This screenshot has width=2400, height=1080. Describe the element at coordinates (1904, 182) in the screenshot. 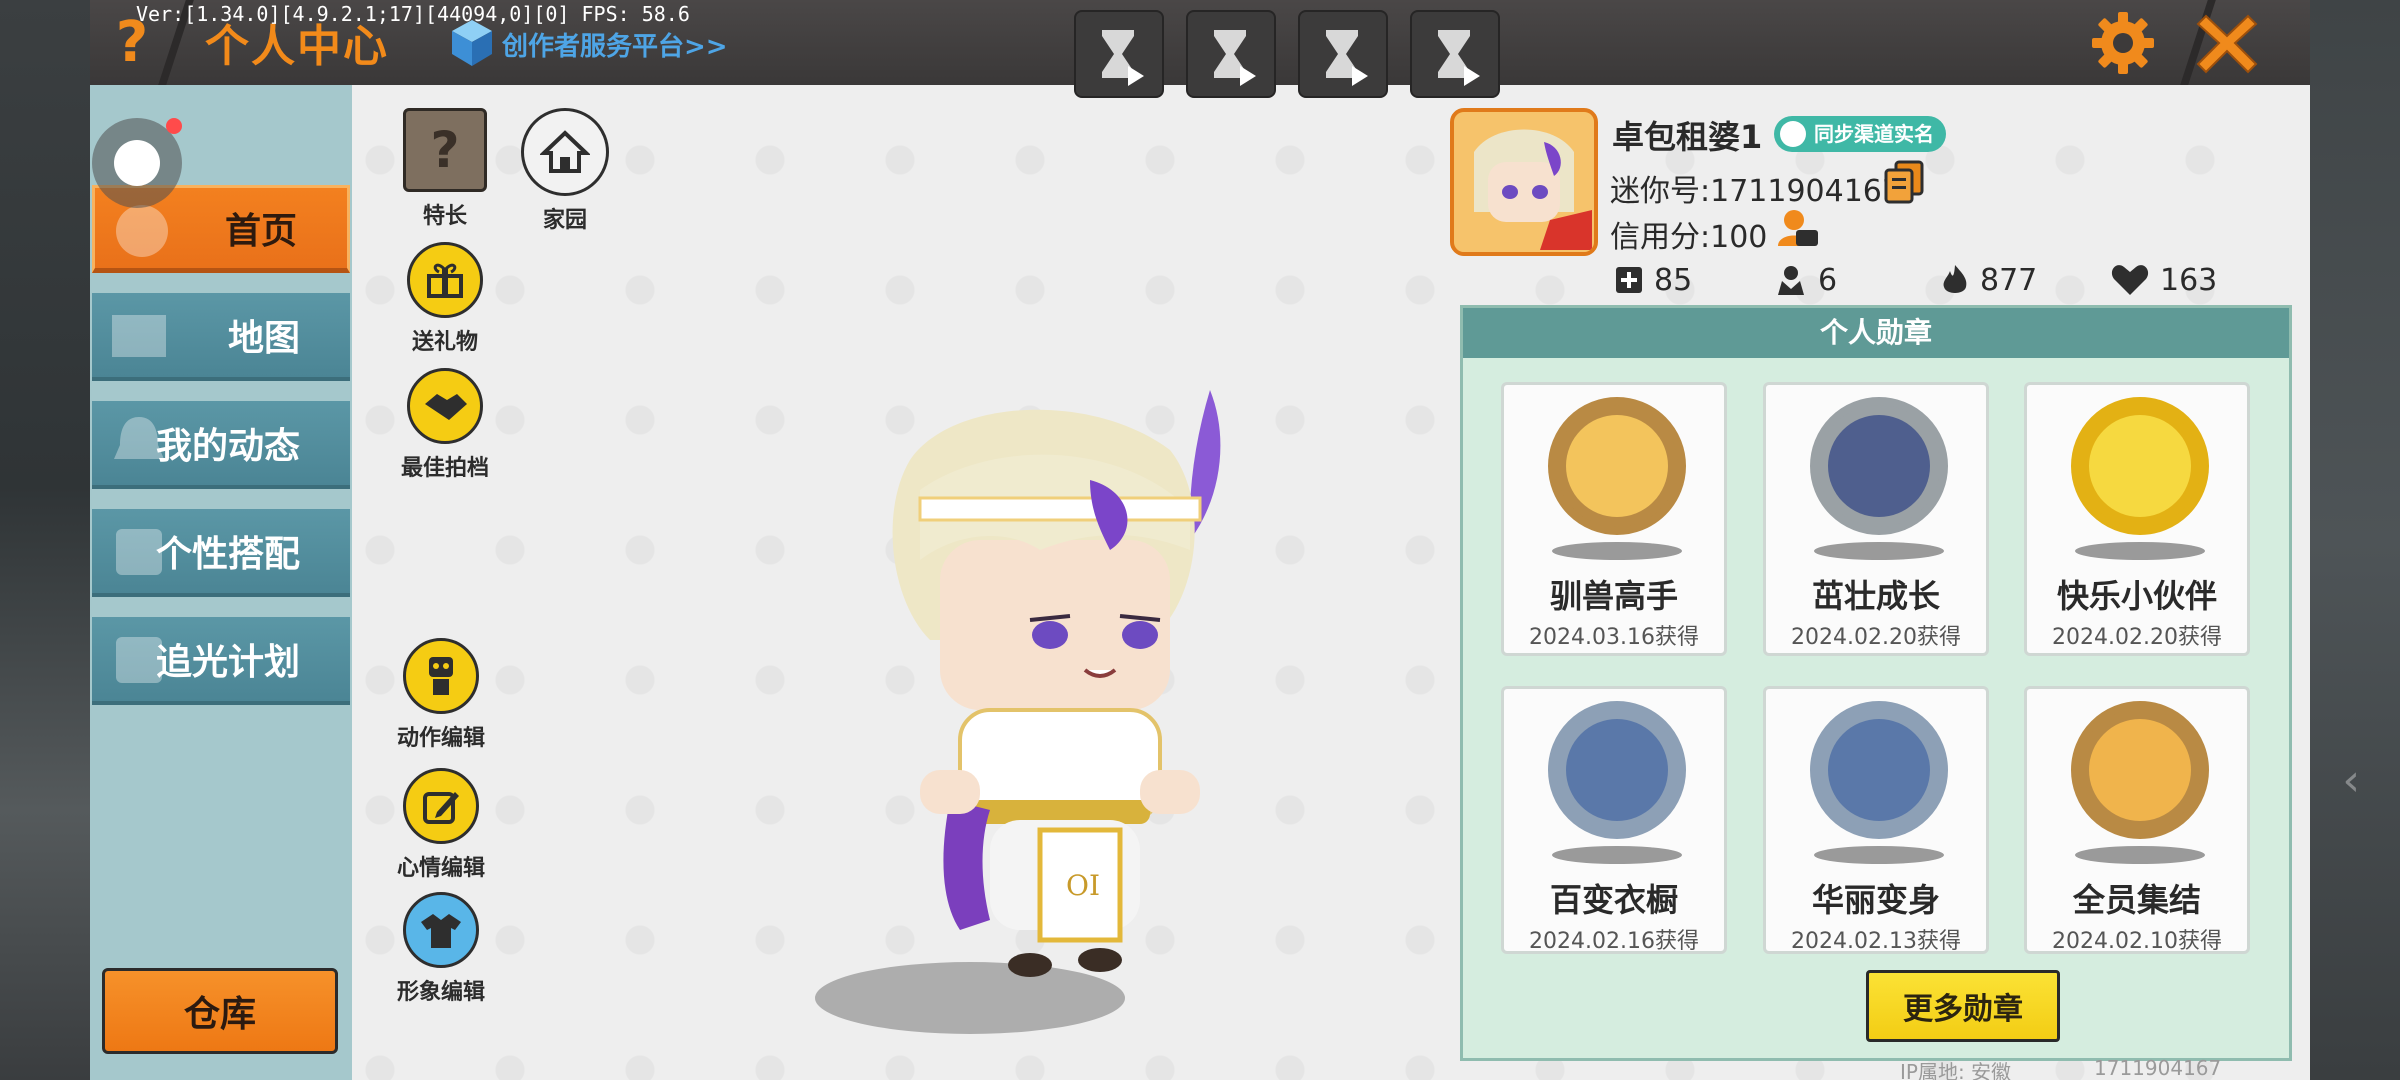

I see `copy-icon` at that location.